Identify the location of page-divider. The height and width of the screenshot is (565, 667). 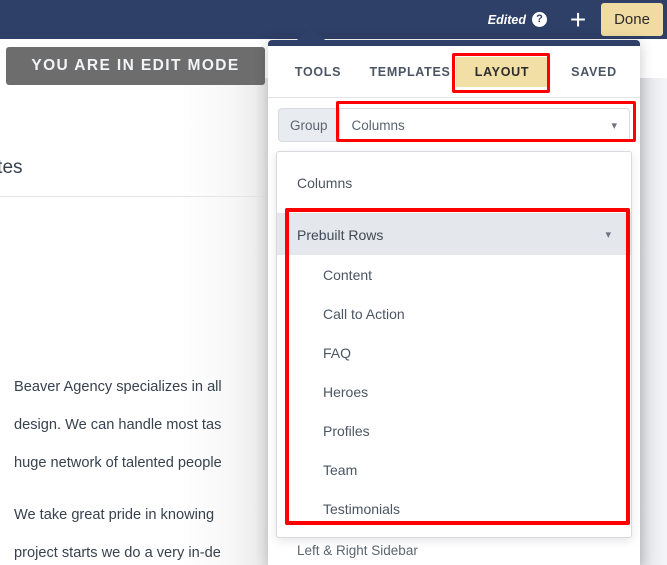
(145, 196).